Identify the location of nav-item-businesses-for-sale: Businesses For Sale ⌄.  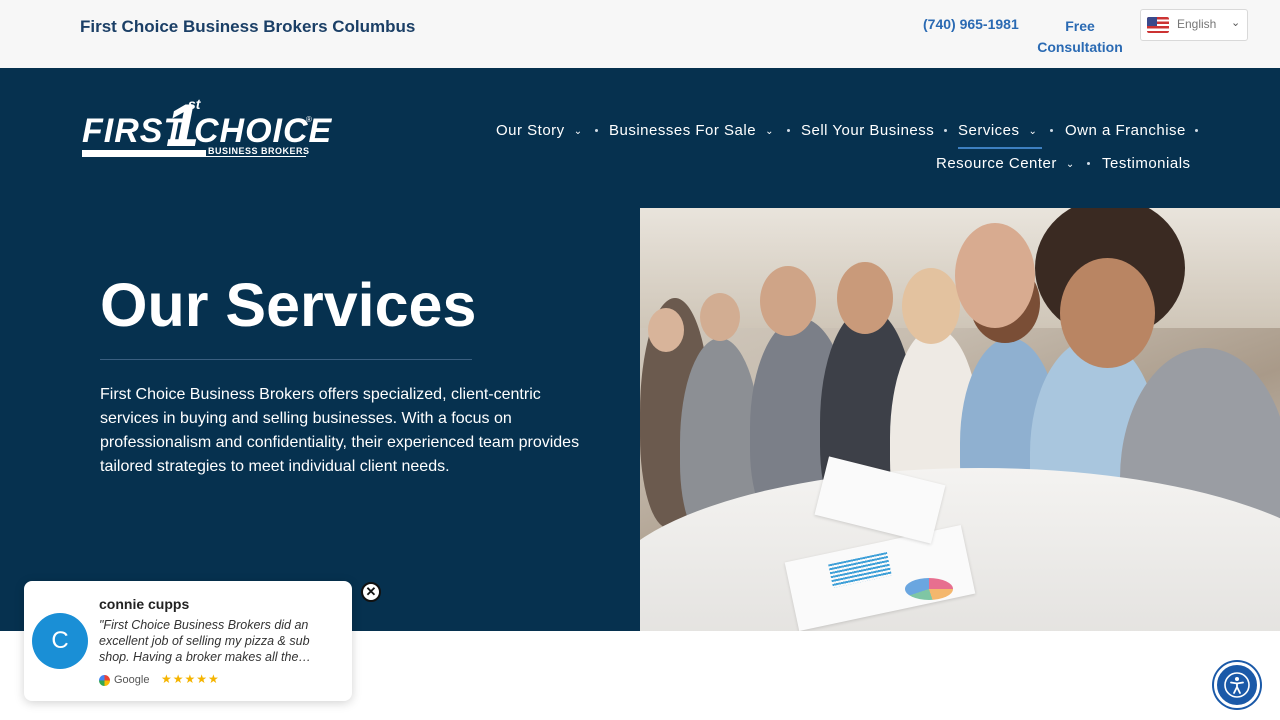
(691, 130).